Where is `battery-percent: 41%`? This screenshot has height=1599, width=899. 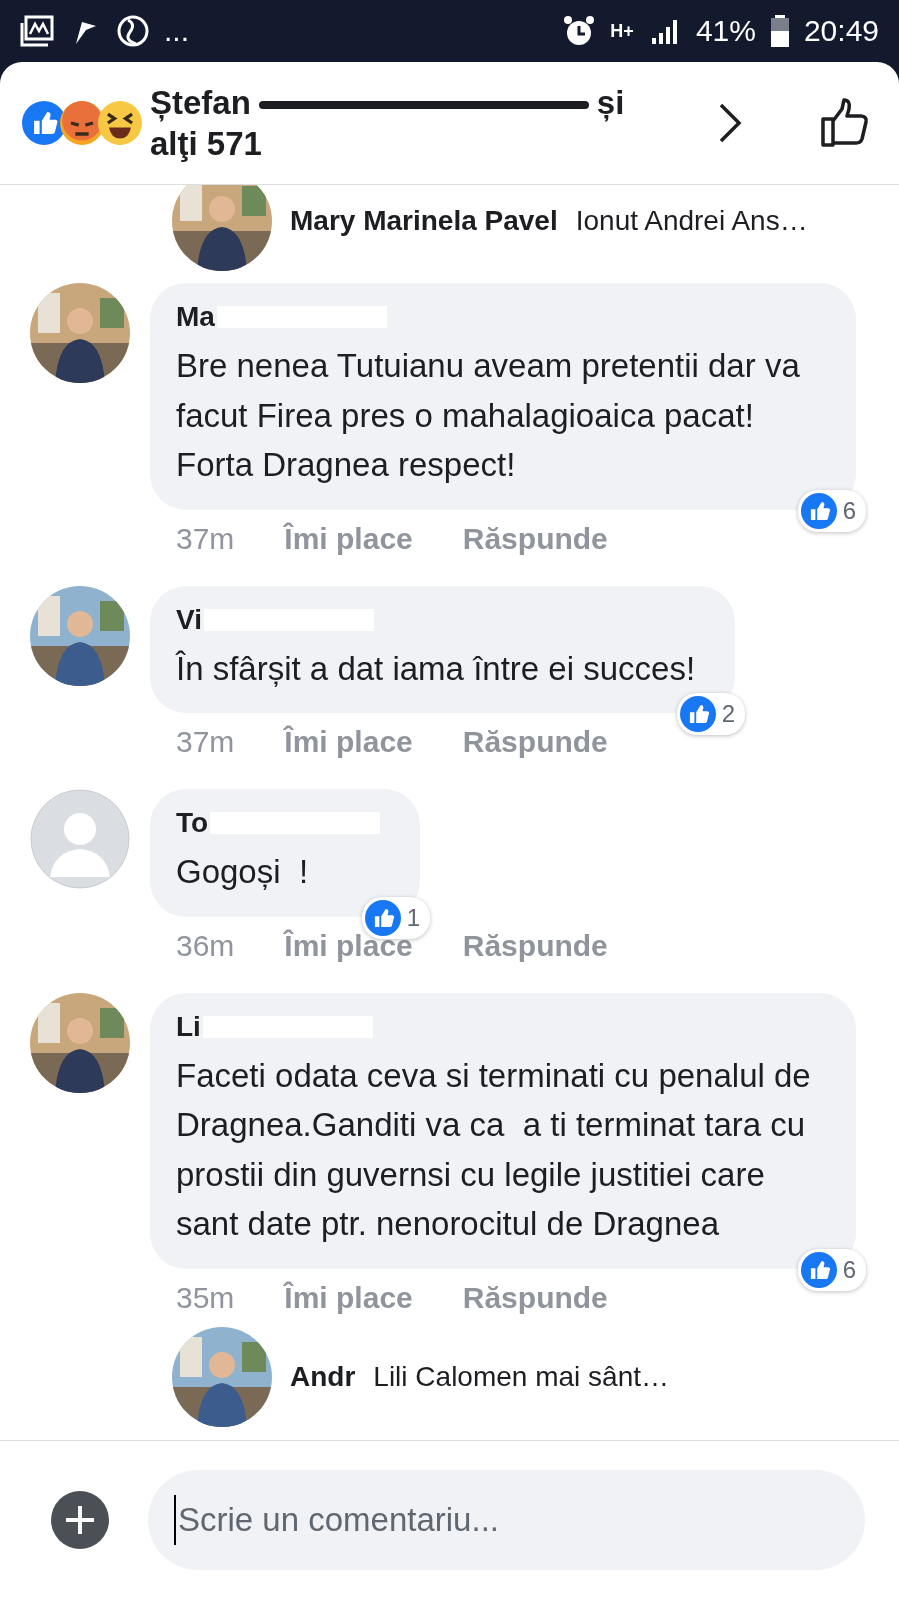 battery-percent: 41% is located at coordinates (725, 31).